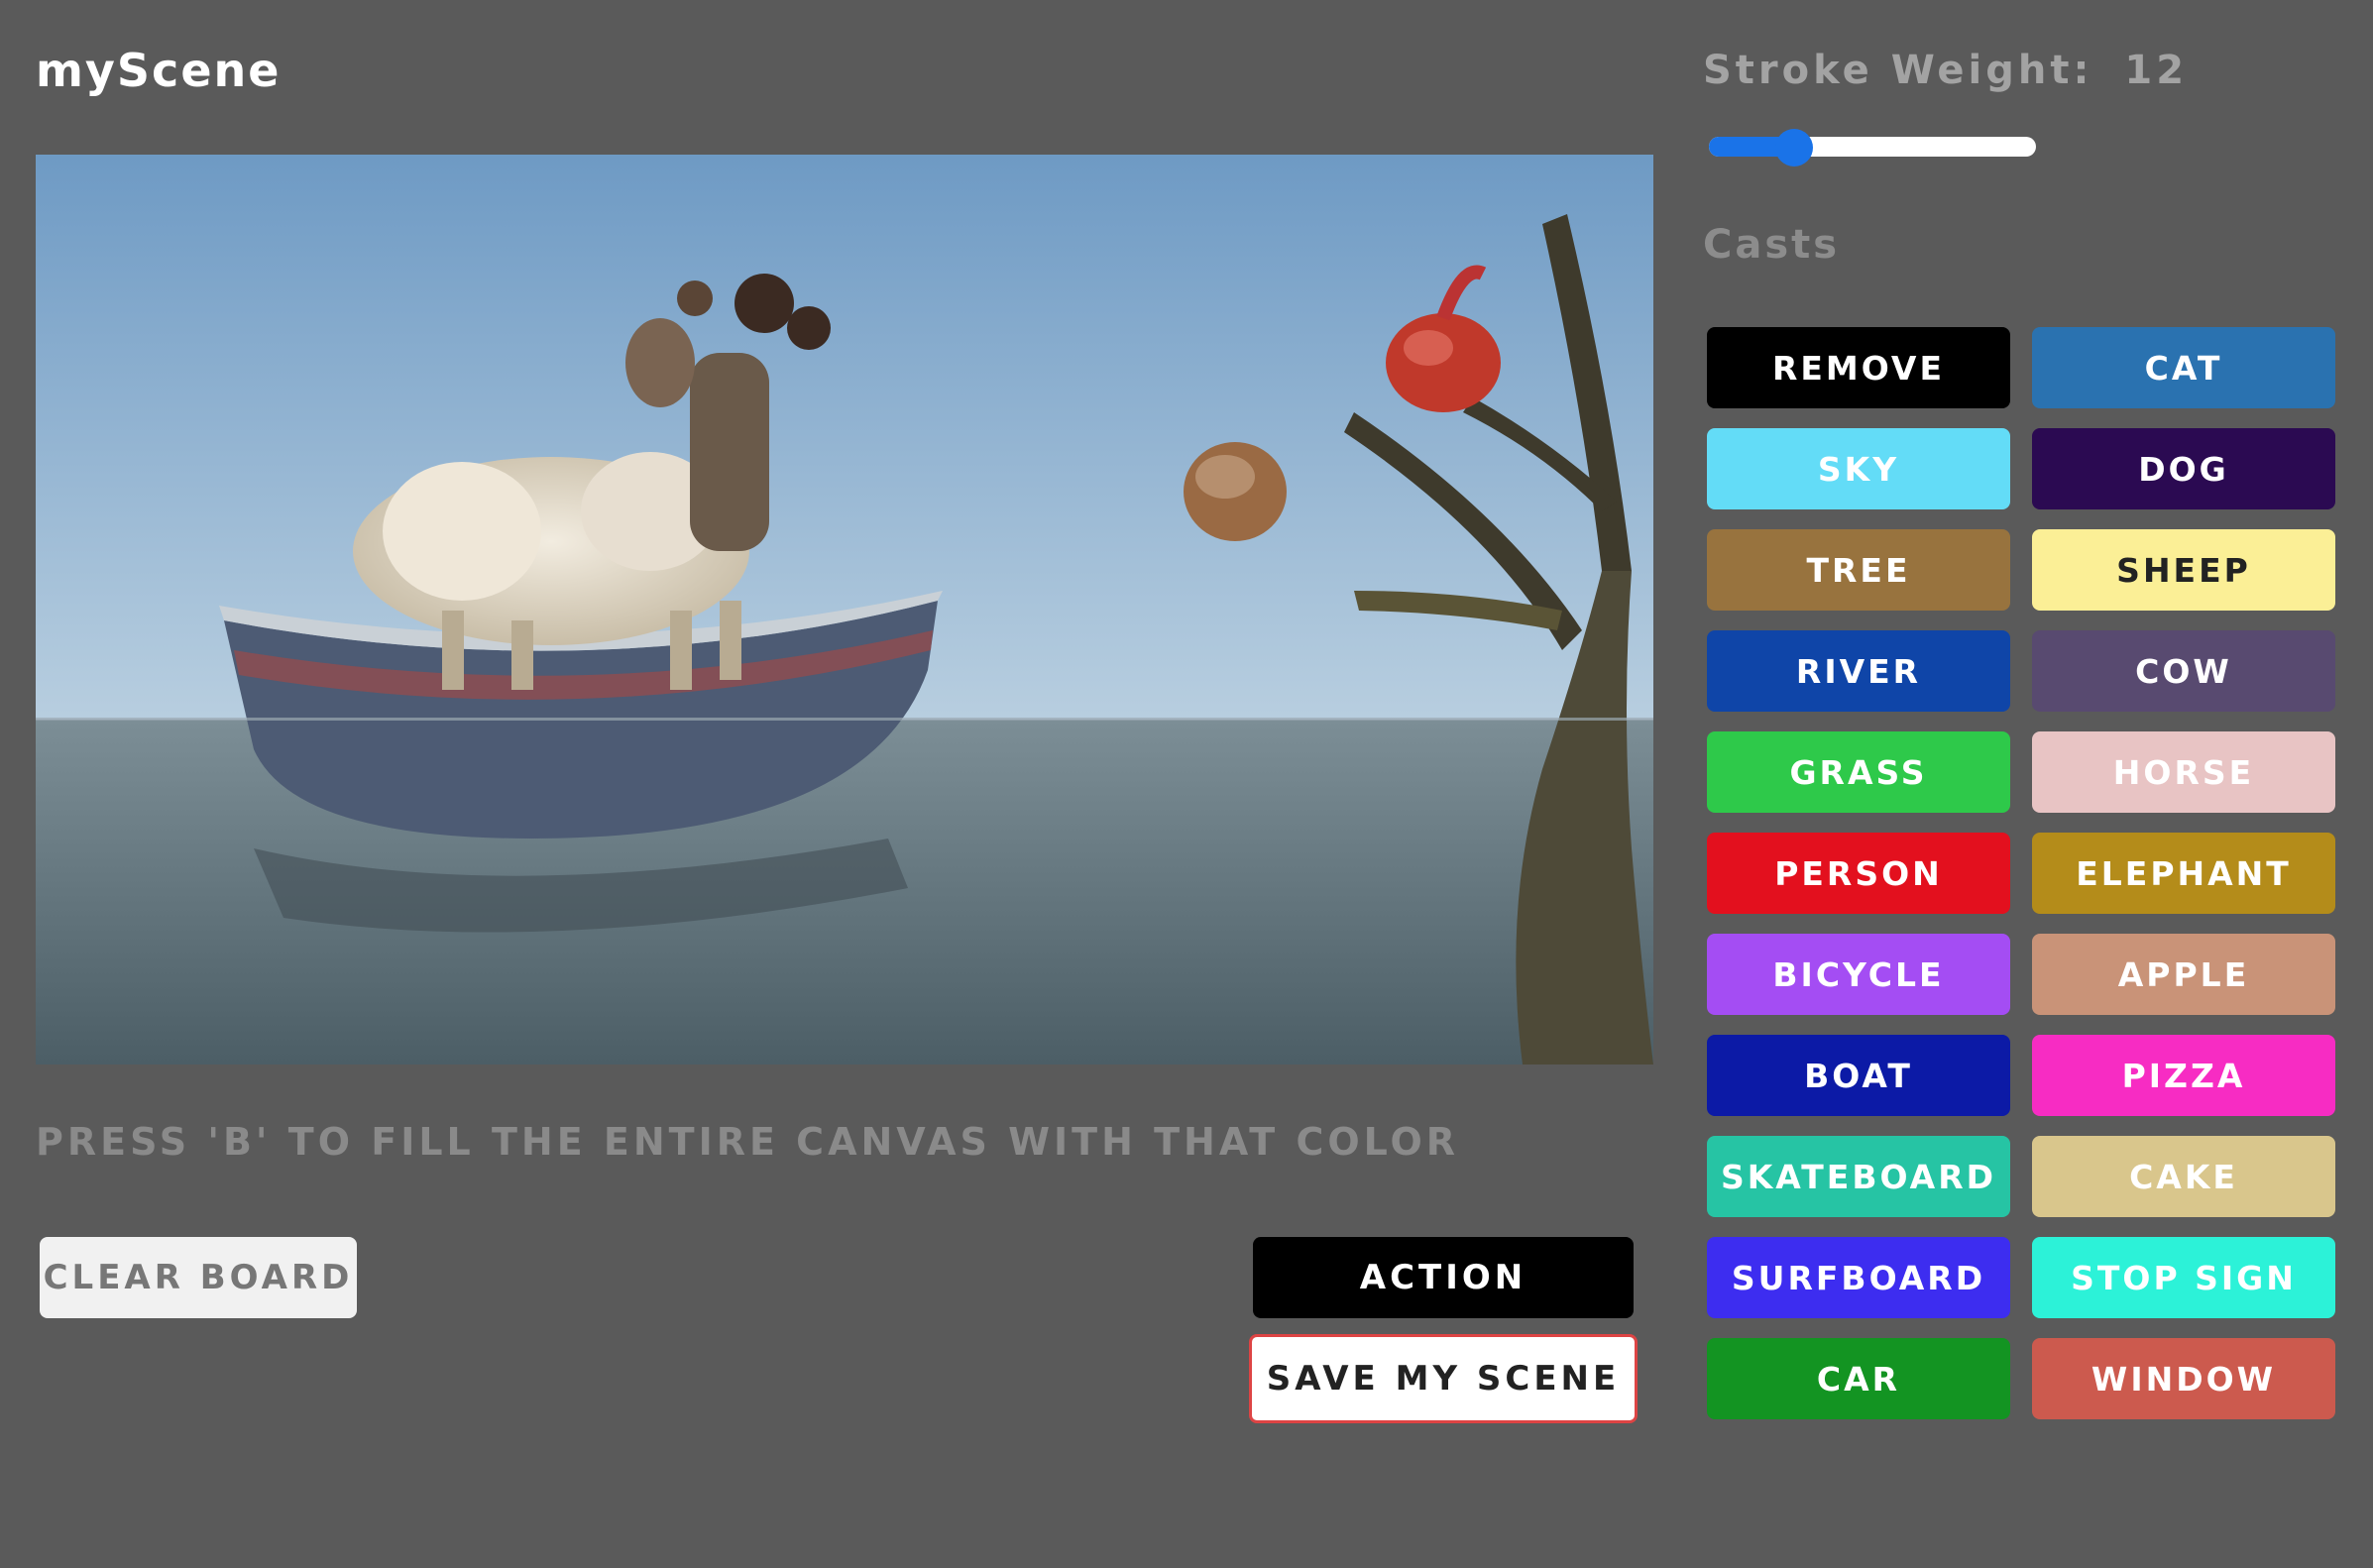  What do you see at coordinates (2183, 772) in the screenshot?
I see `cast-button-horse: HORSE` at bounding box center [2183, 772].